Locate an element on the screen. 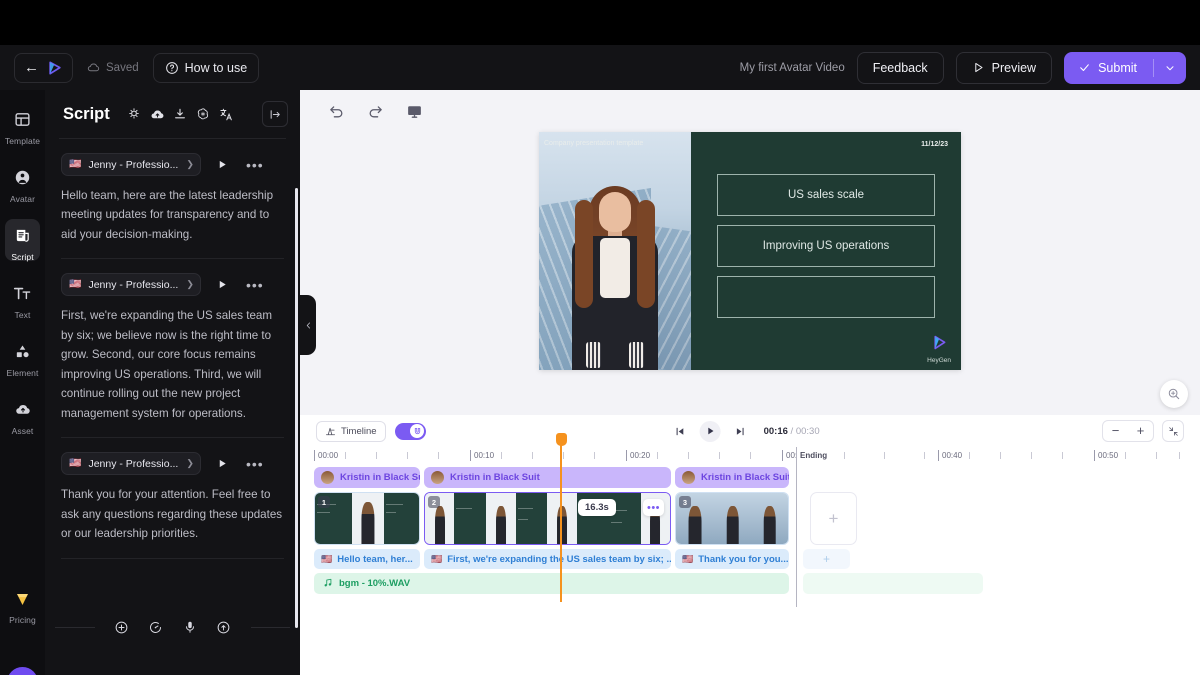 The image size is (1200, 675). flag-us-icon: 🇺🇸 is located at coordinates (327, 558).